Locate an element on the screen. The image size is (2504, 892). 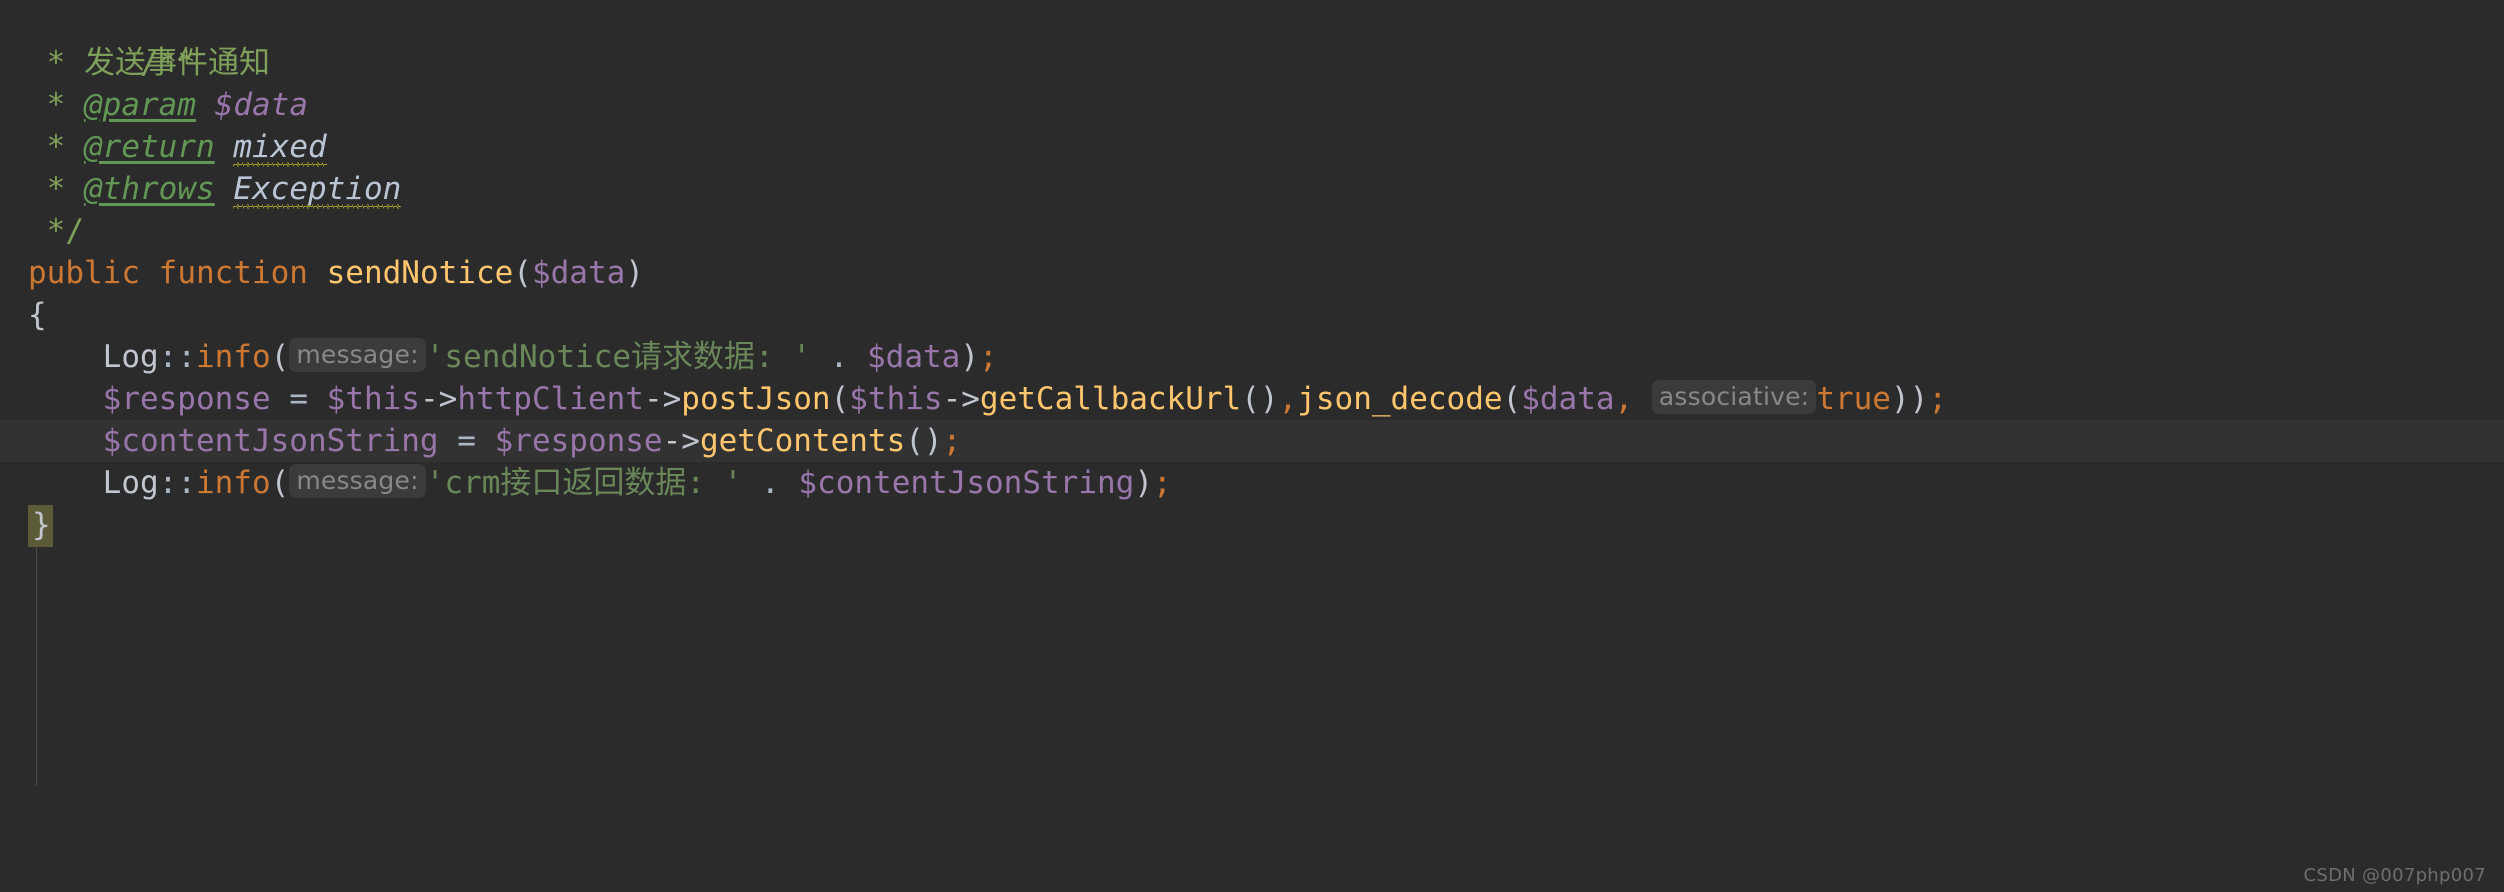
function-json-decode: json_decode is located at coordinates (1399, 399).